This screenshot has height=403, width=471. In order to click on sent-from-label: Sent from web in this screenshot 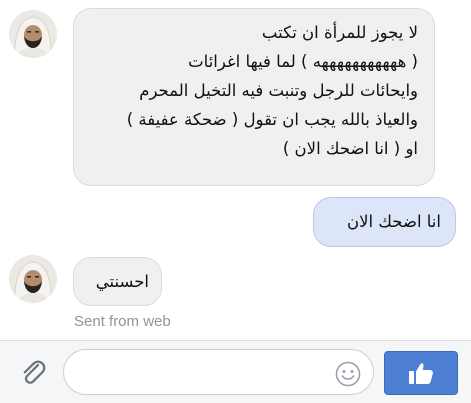, I will do `click(122, 321)`.